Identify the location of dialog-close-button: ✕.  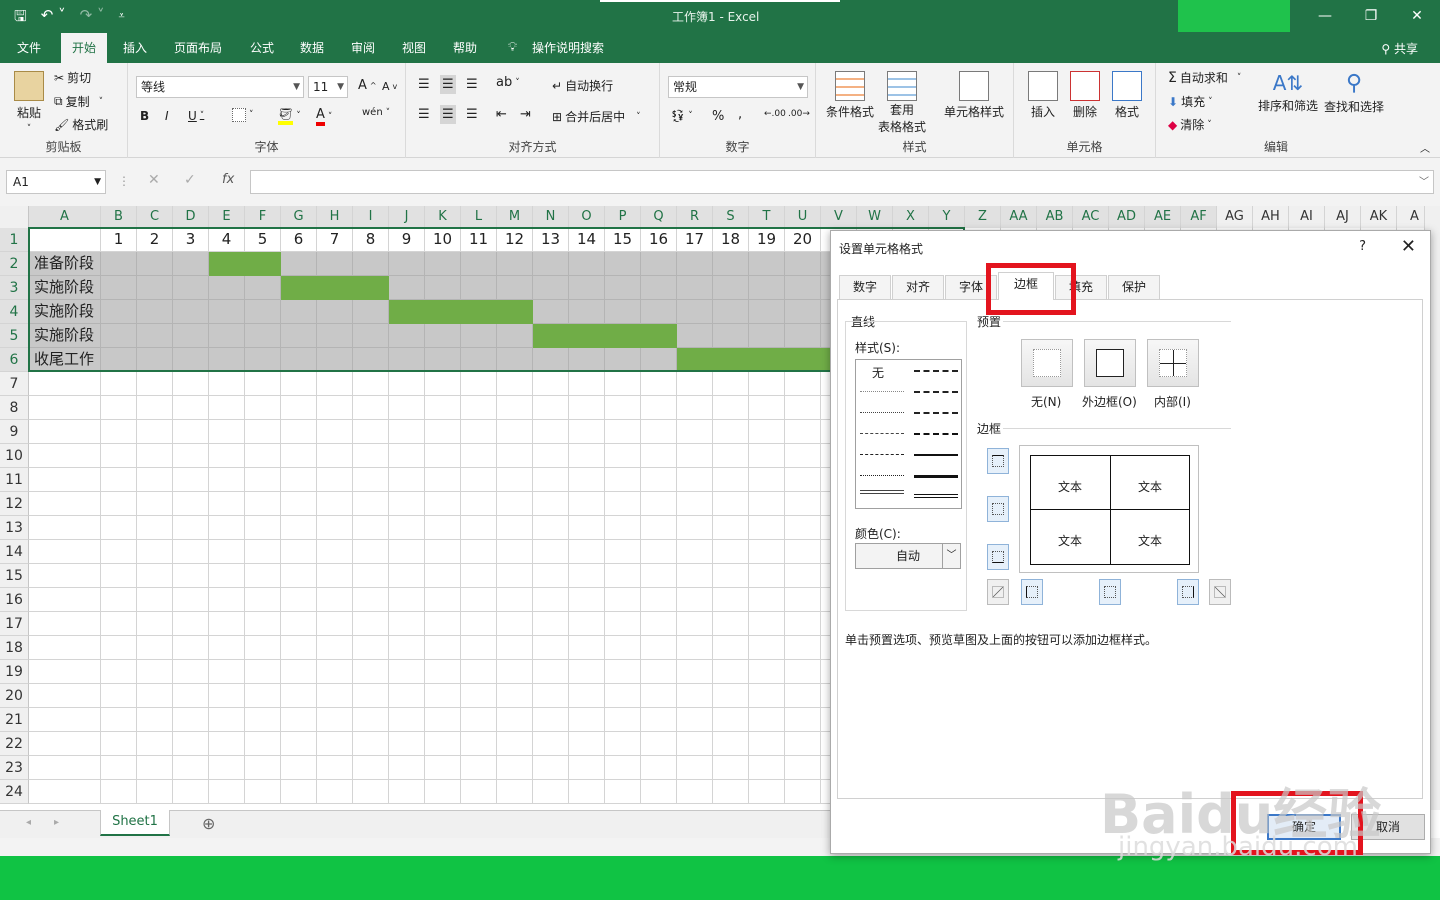
(1408, 246).